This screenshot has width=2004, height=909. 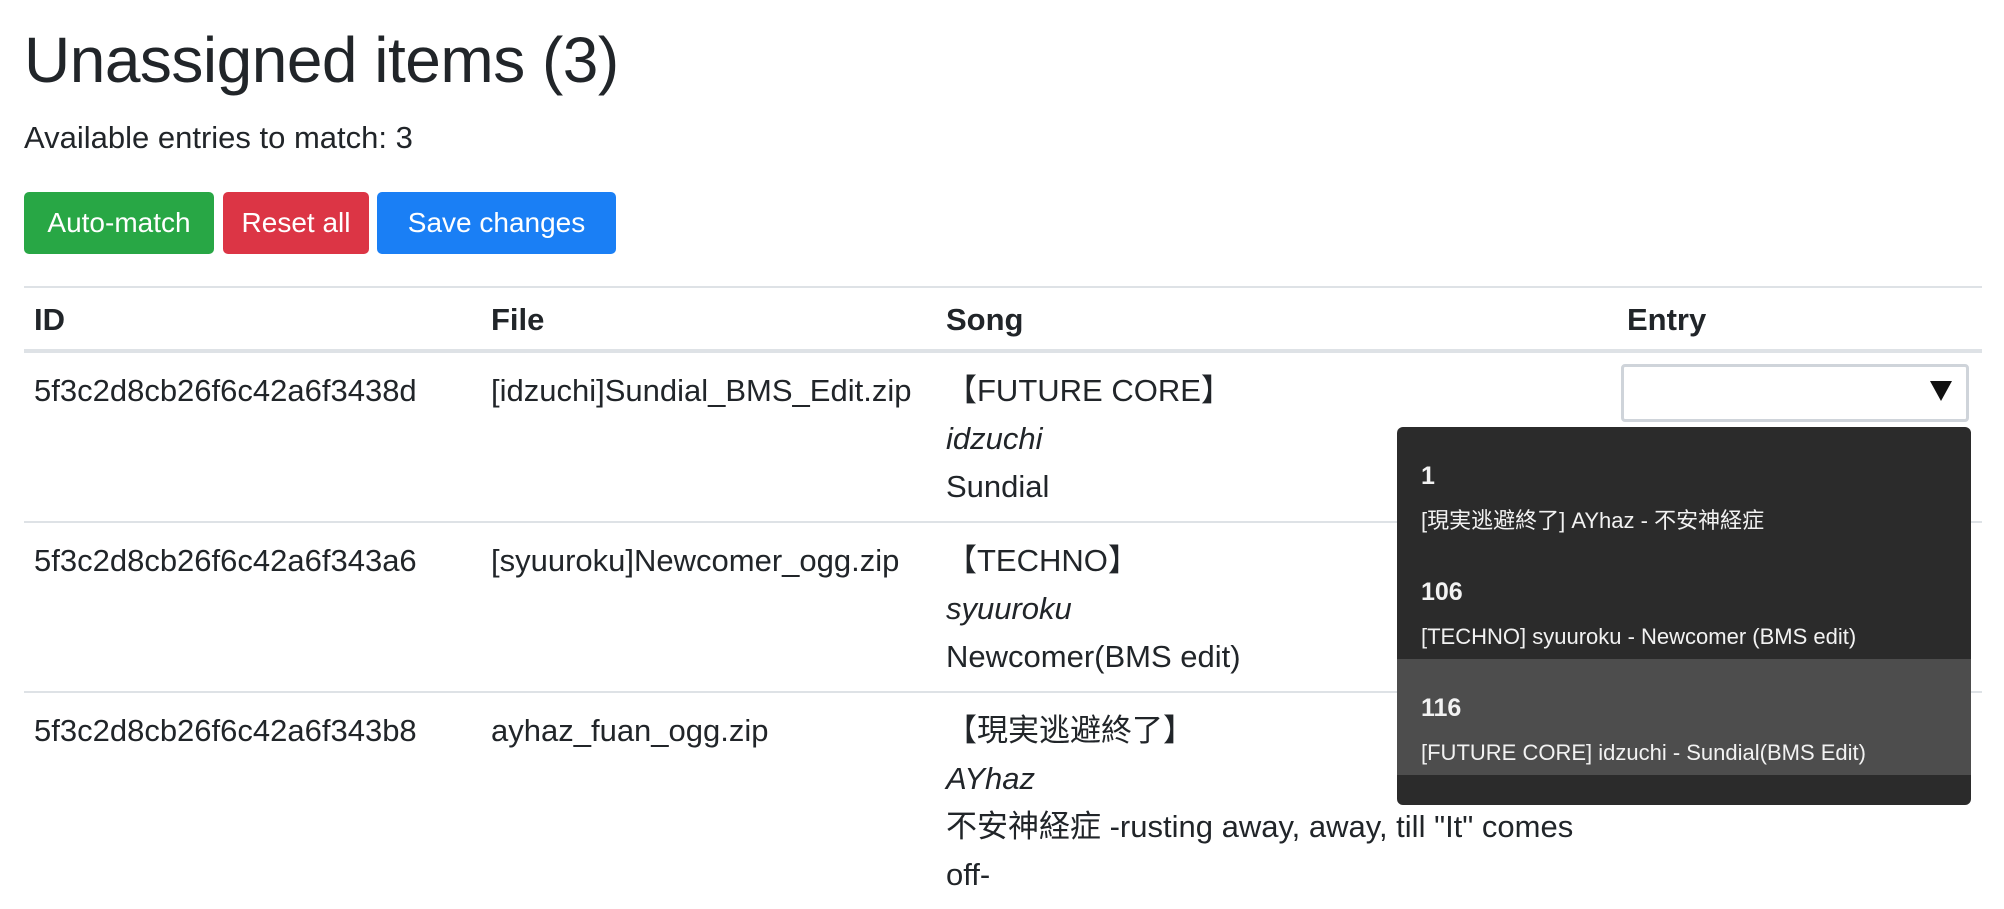 I want to click on song-genre: 【FUTURE CORE】, so click(x=1089, y=390).